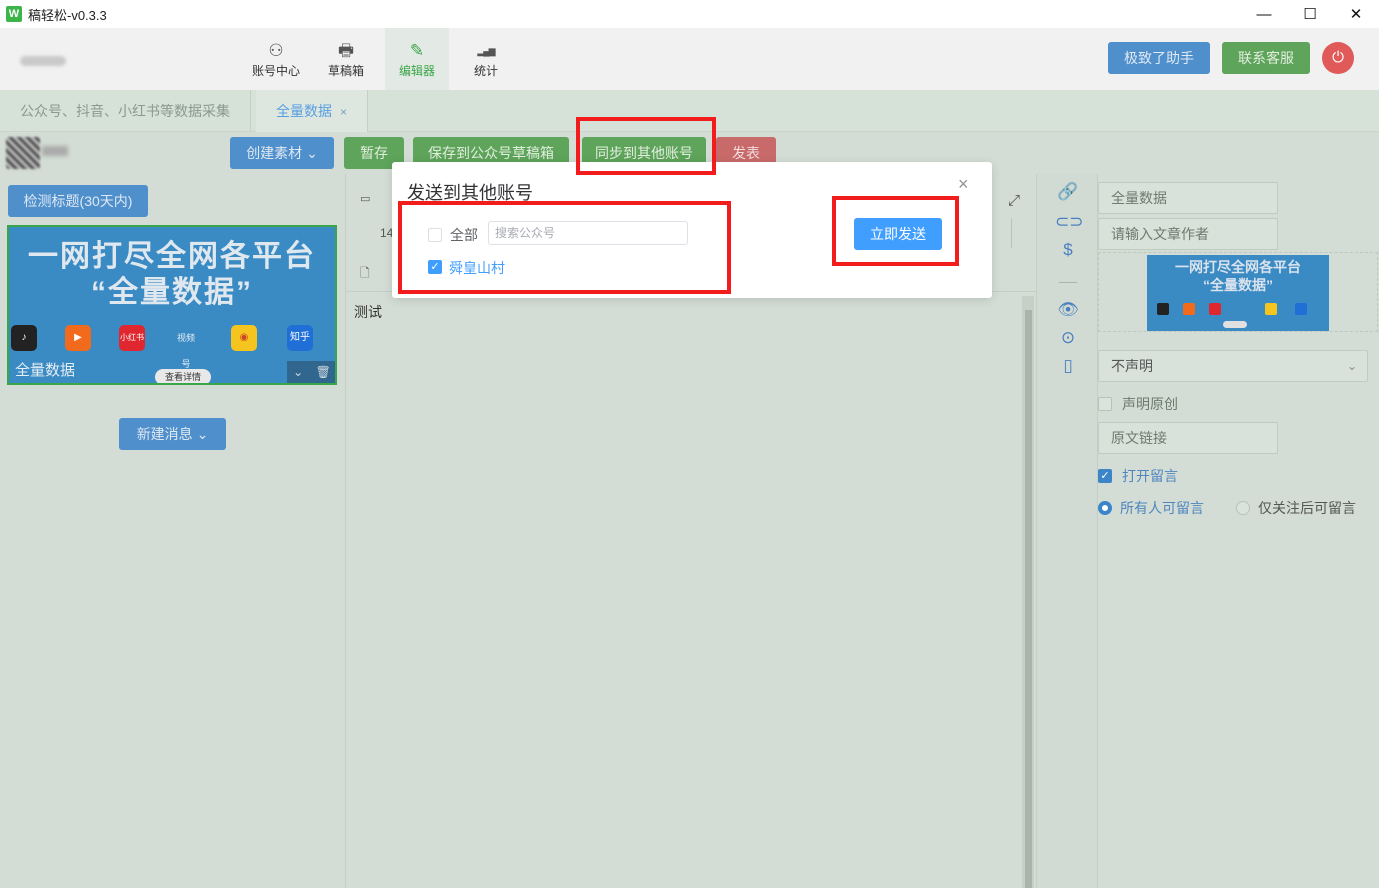 The width and height of the screenshot is (1379, 888). I want to click on zhihu-icon: 知乎, so click(300, 338).